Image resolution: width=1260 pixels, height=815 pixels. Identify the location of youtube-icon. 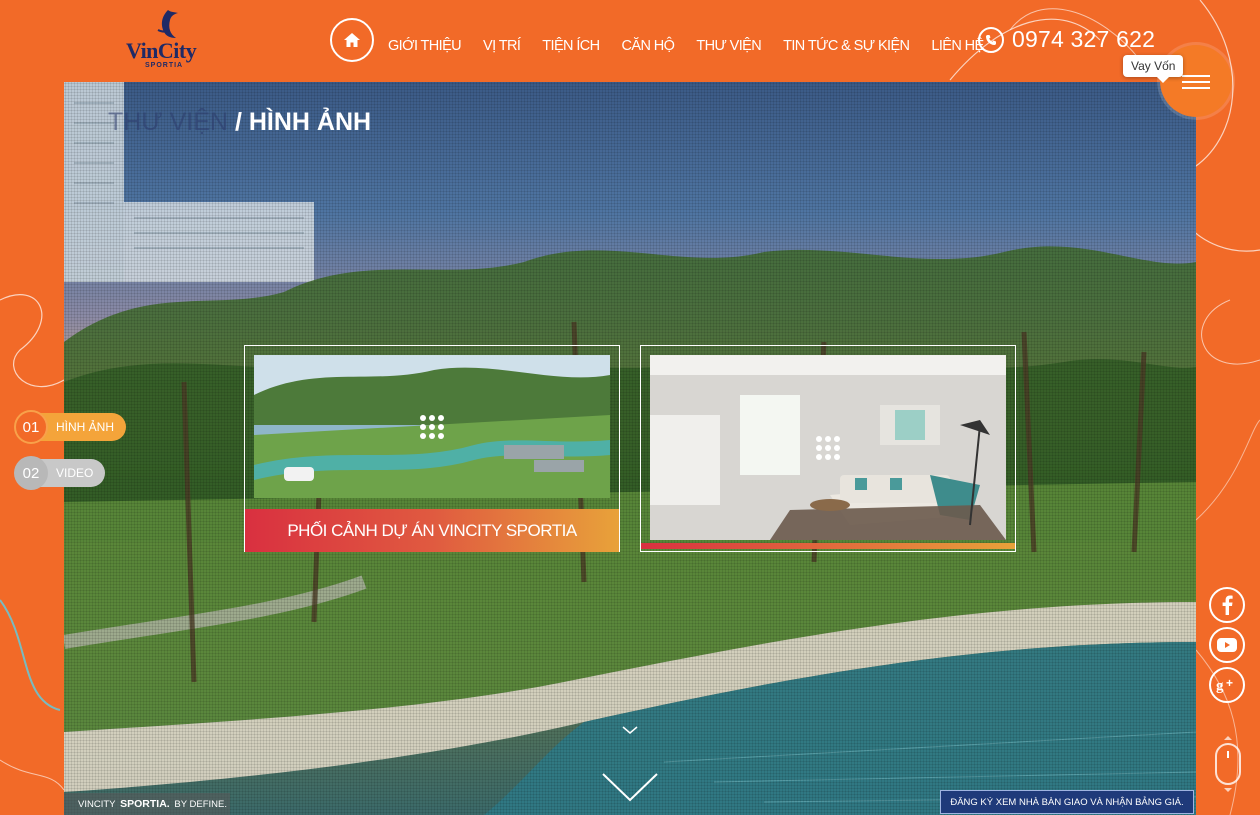
(1227, 645).